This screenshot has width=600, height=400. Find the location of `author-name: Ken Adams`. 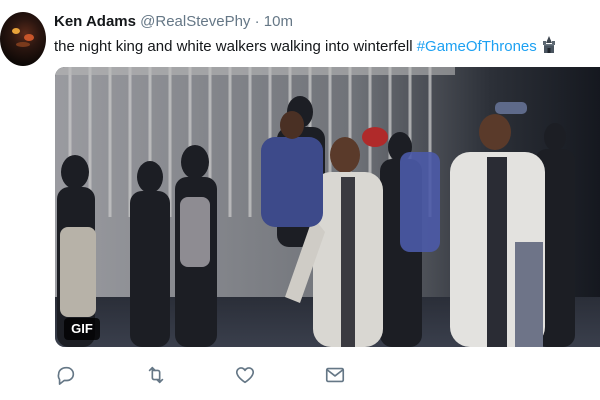

author-name: Ken Adams is located at coordinates (95, 21).